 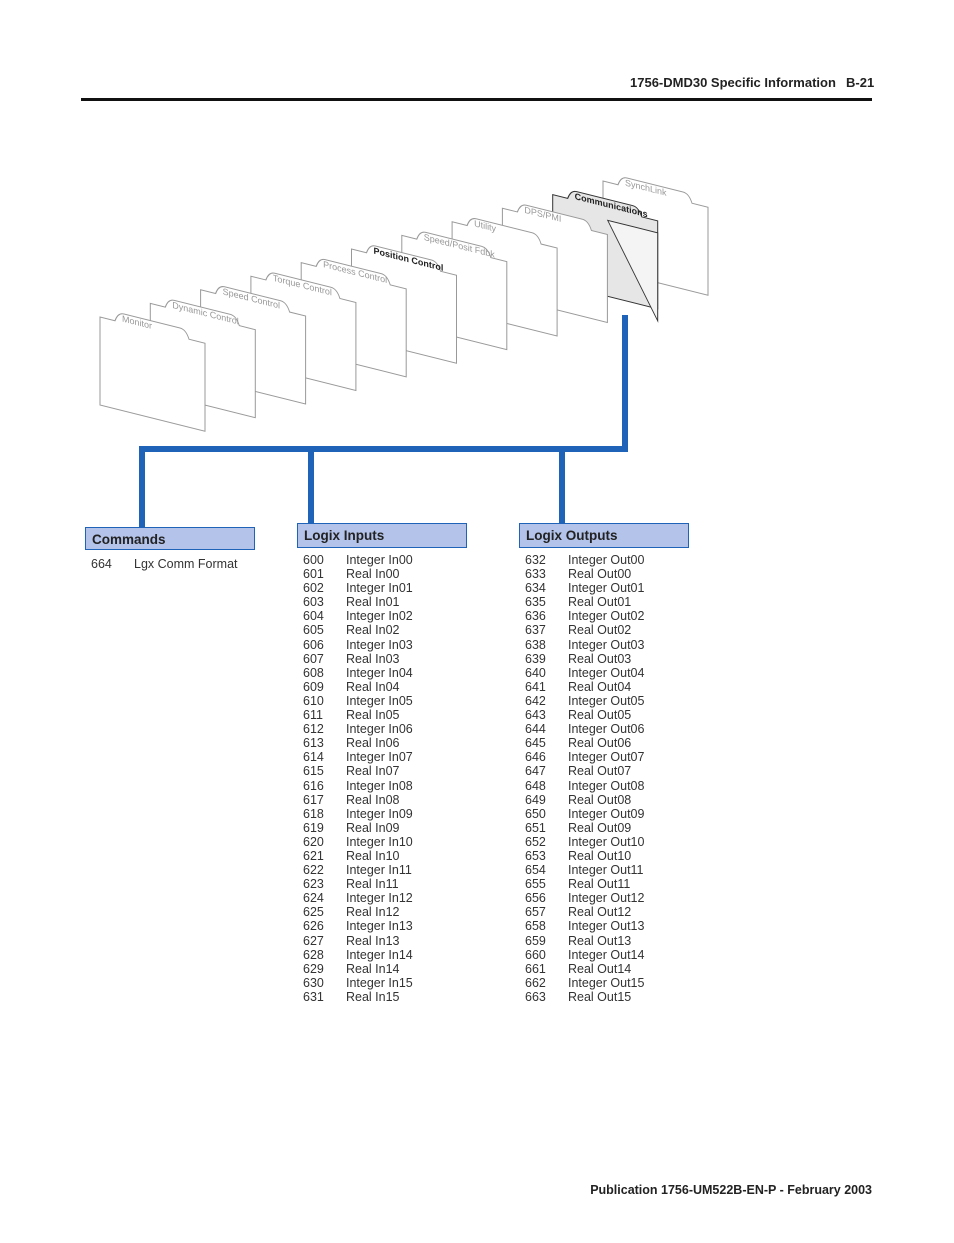 I want to click on parameter-name: Real In13, so click(x=373, y=940).